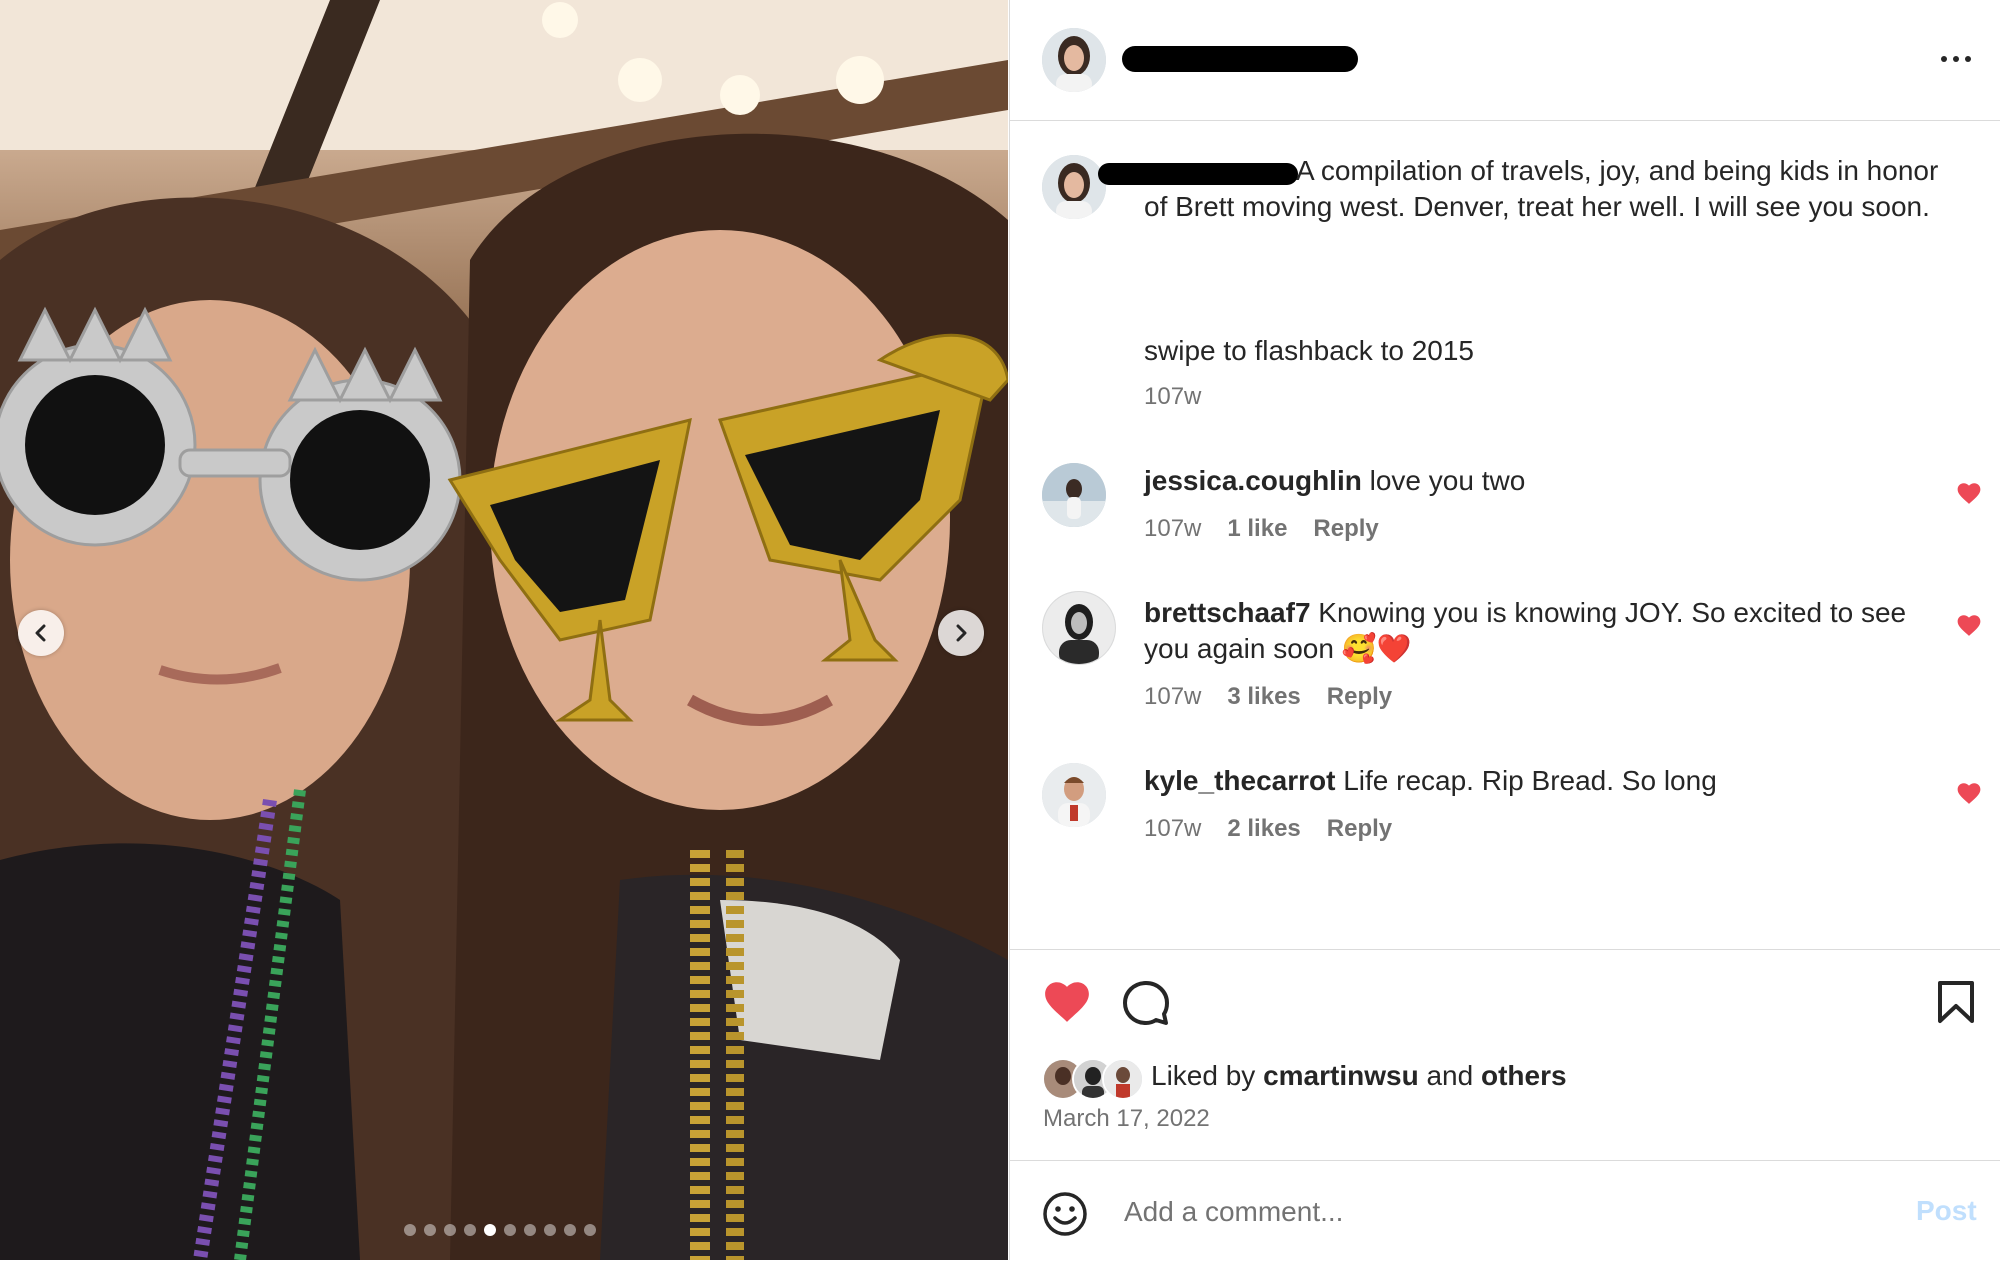  I want to click on next-slide-button, so click(961, 633).